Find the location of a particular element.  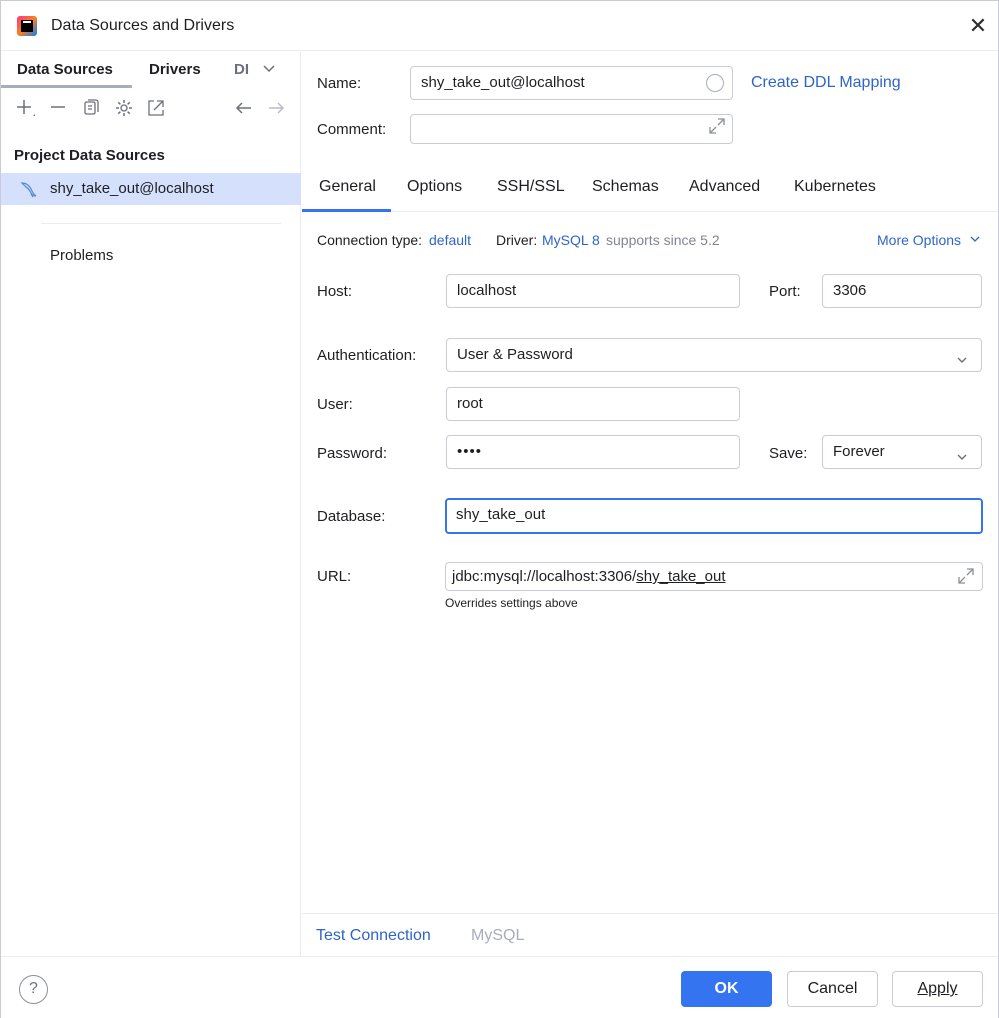

port-label: Port: is located at coordinates (785, 291).